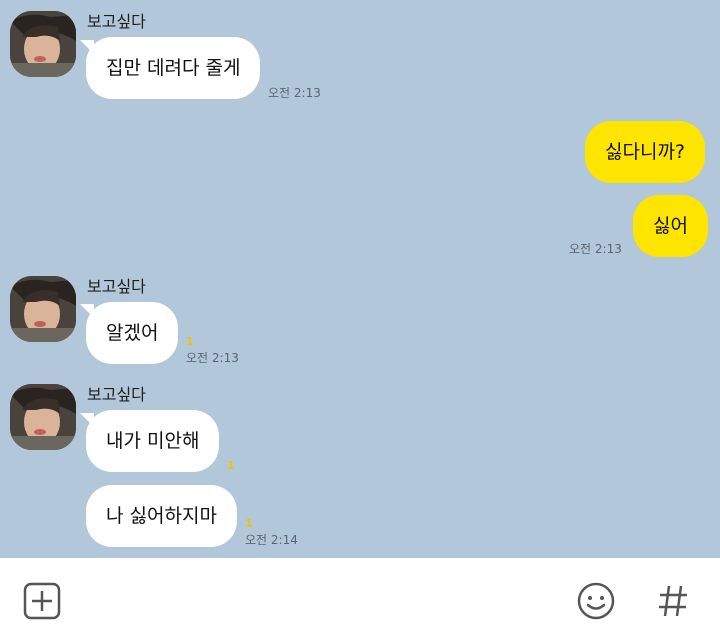 The width and height of the screenshot is (720, 643). I want to click on message-bubble-incoming: 내가 미안해, so click(153, 441).